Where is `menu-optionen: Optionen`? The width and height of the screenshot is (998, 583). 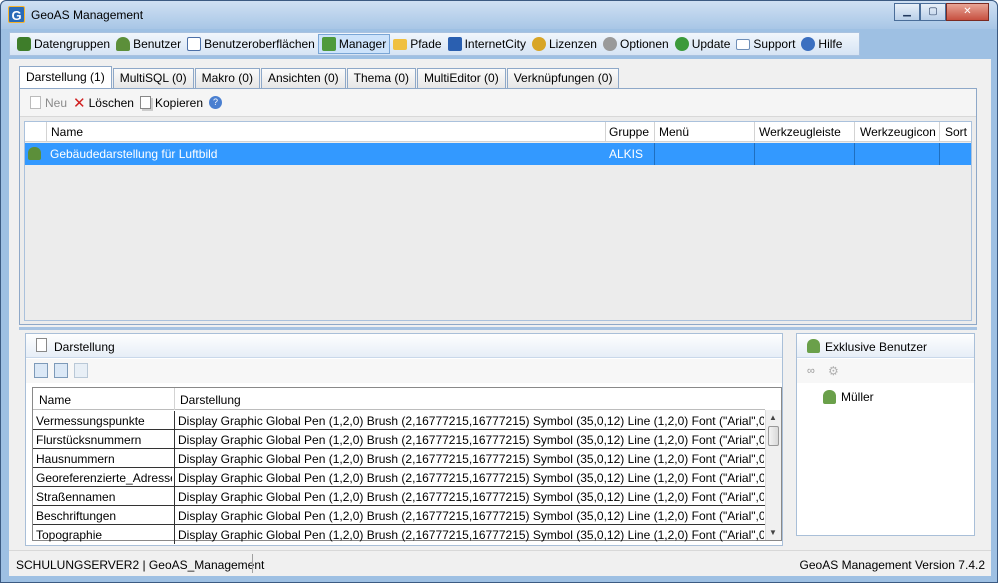 menu-optionen: Optionen is located at coordinates (636, 44).